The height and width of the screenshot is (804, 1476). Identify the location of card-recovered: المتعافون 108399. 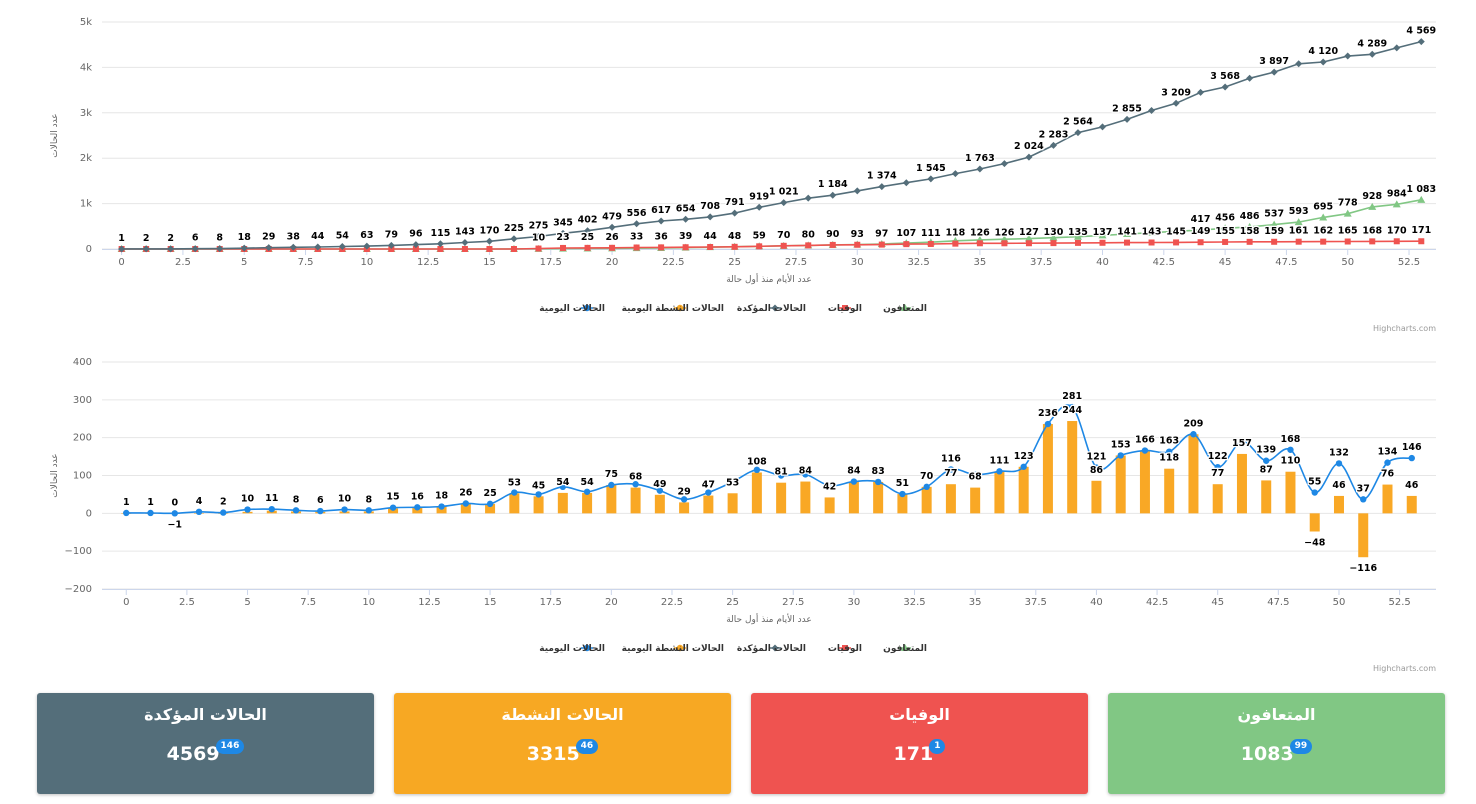
(1276, 743).